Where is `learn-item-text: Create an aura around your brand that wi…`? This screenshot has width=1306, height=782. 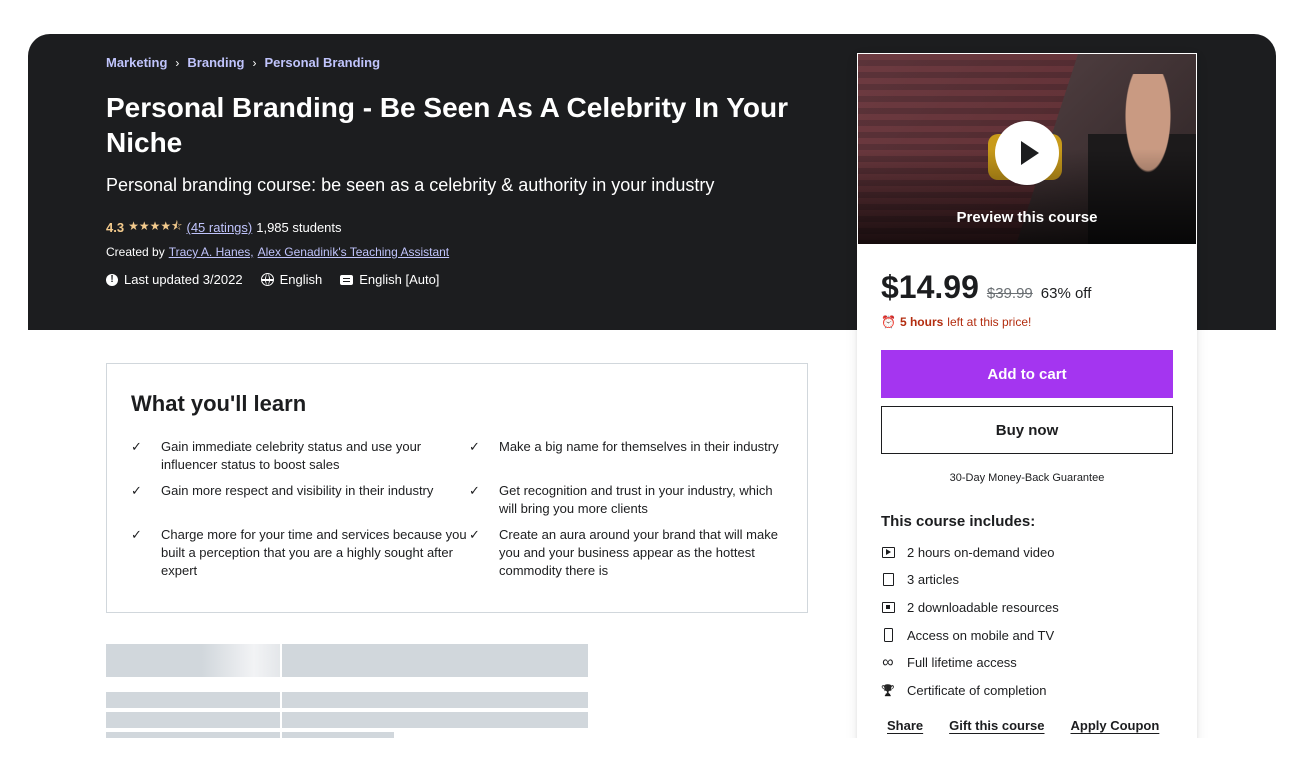 learn-item-text: Create an aura around your brand that wi… is located at coordinates (638, 552).